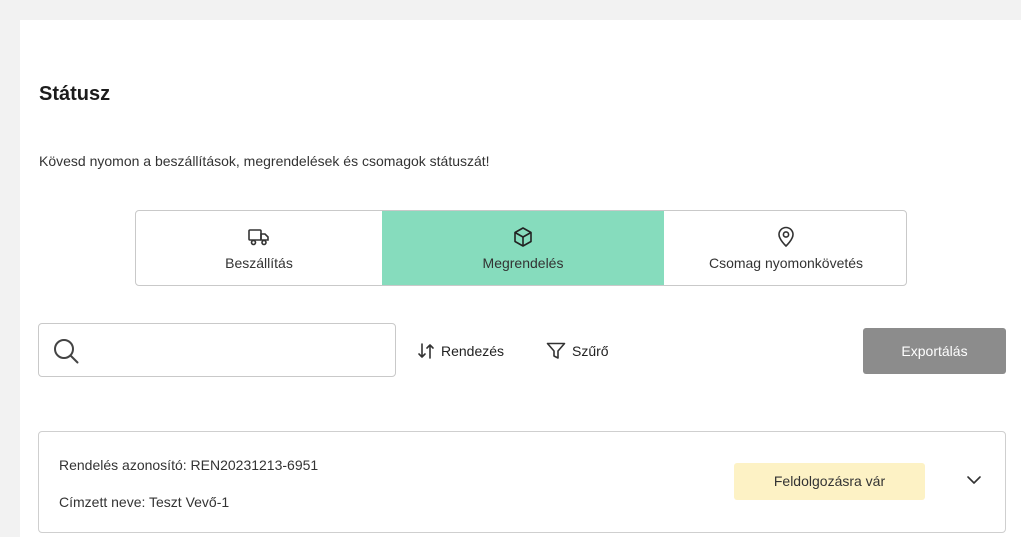  Describe the element at coordinates (473, 351) in the screenshot. I see `sort-label: Rendezés` at that location.